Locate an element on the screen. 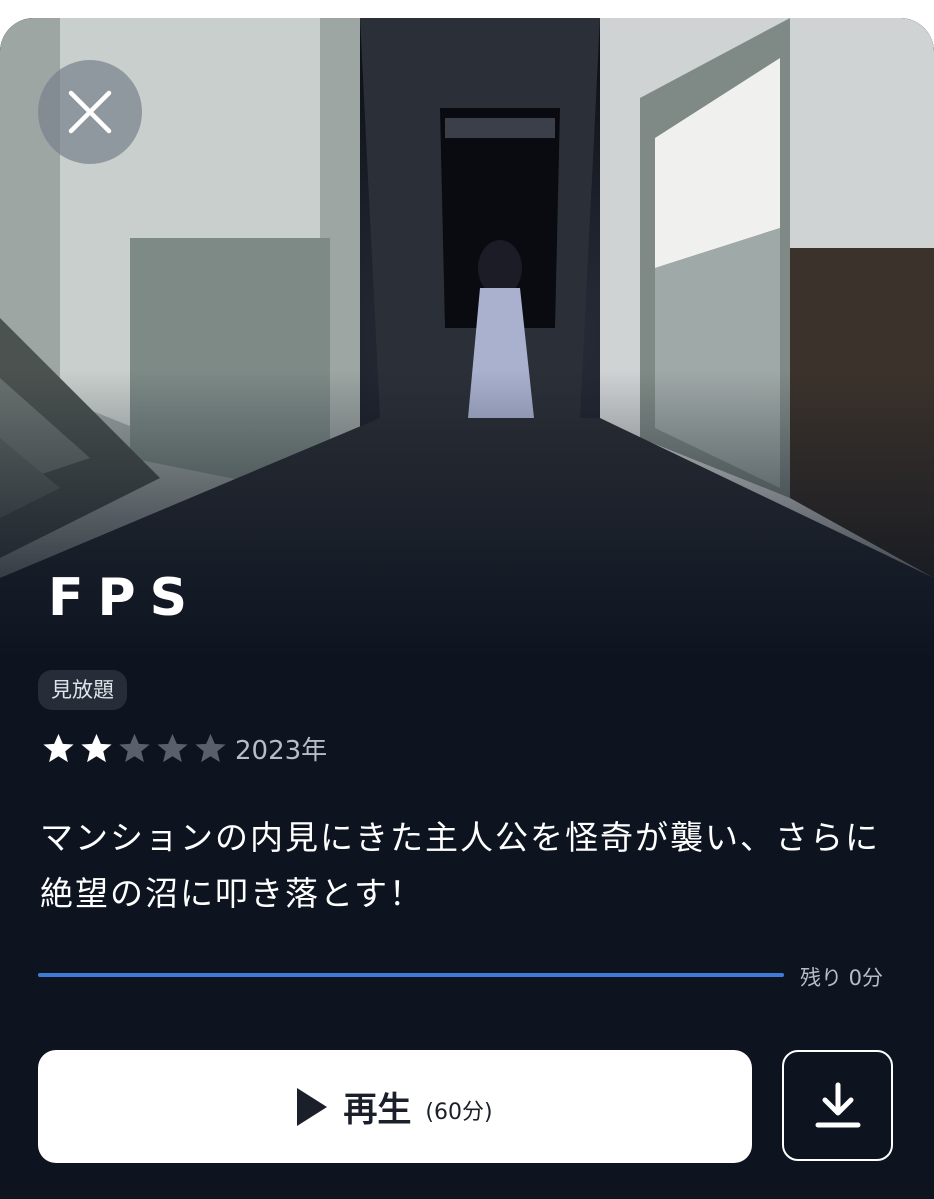 This screenshot has height=1199, width=934. rating-row: 2023年 is located at coordinates (183, 748).